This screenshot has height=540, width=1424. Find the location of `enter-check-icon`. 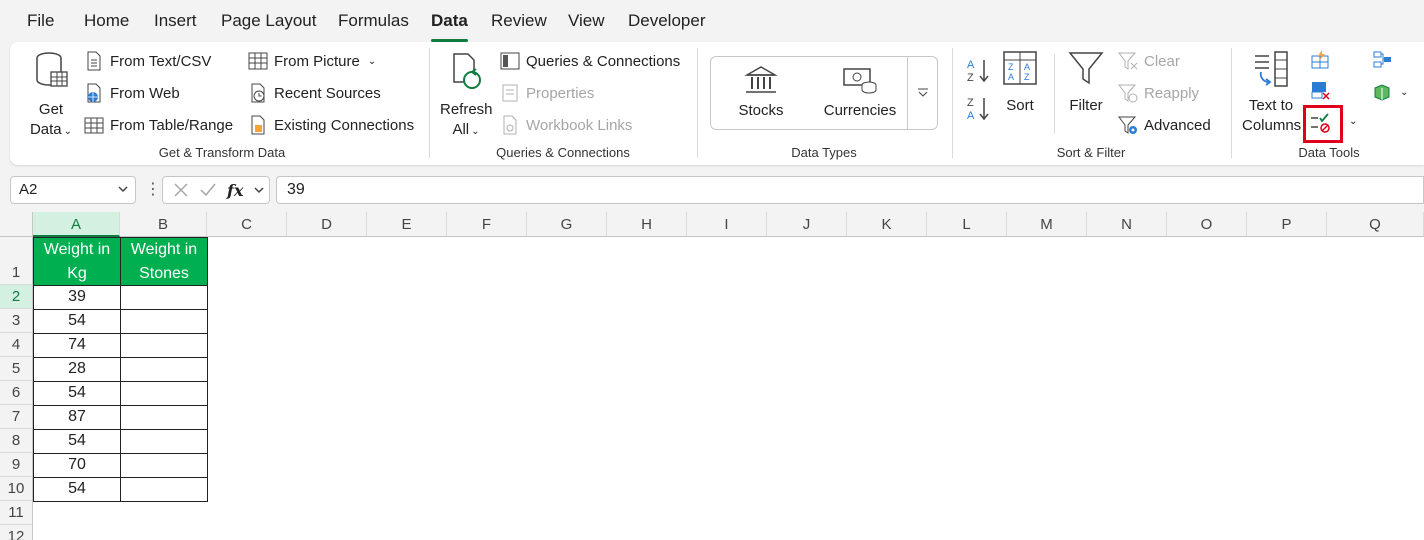

enter-check-icon is located at coordinates (208, 190).